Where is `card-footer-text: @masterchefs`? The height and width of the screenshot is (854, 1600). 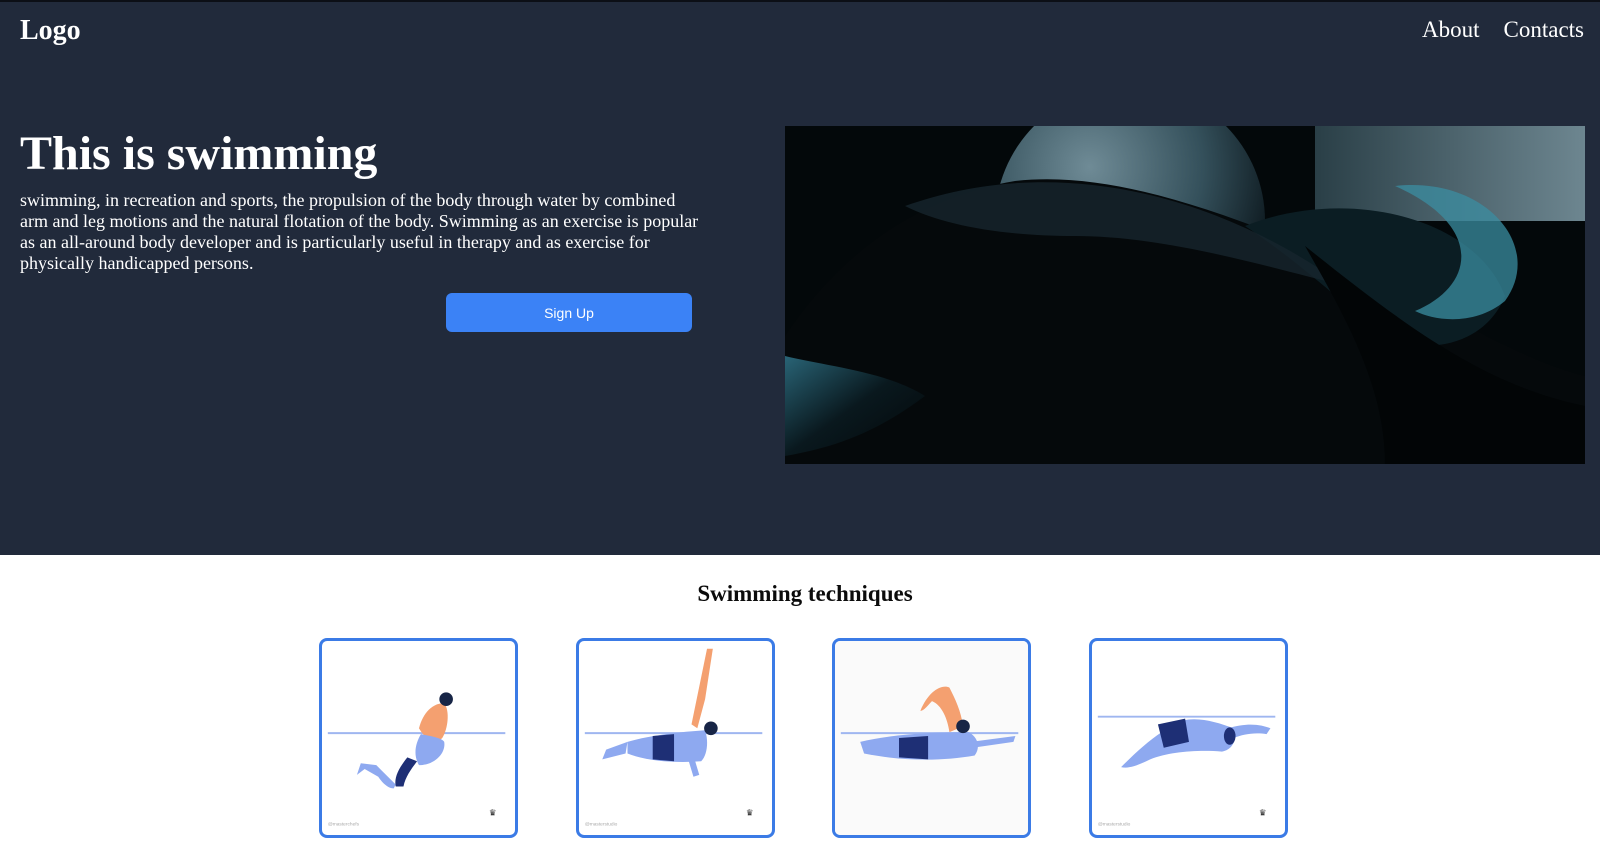 card-footer-text: @masterchefs is located at coordinates (344, 824).